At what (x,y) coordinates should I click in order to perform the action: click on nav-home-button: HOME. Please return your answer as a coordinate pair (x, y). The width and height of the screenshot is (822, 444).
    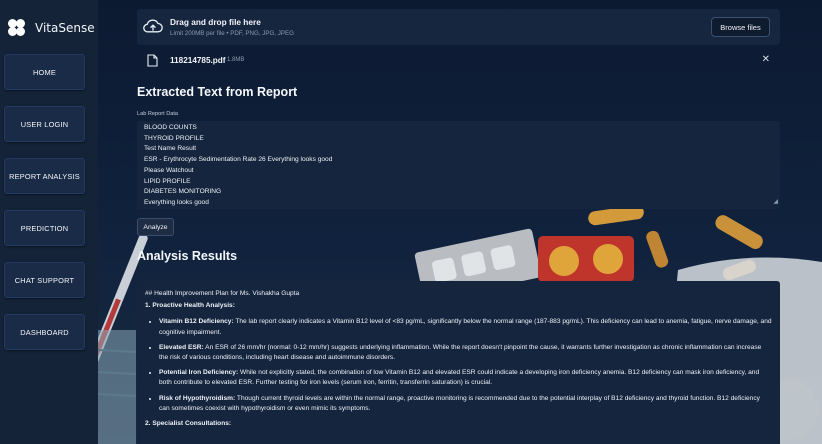
    Looking at the image, I should click on (44, 72).